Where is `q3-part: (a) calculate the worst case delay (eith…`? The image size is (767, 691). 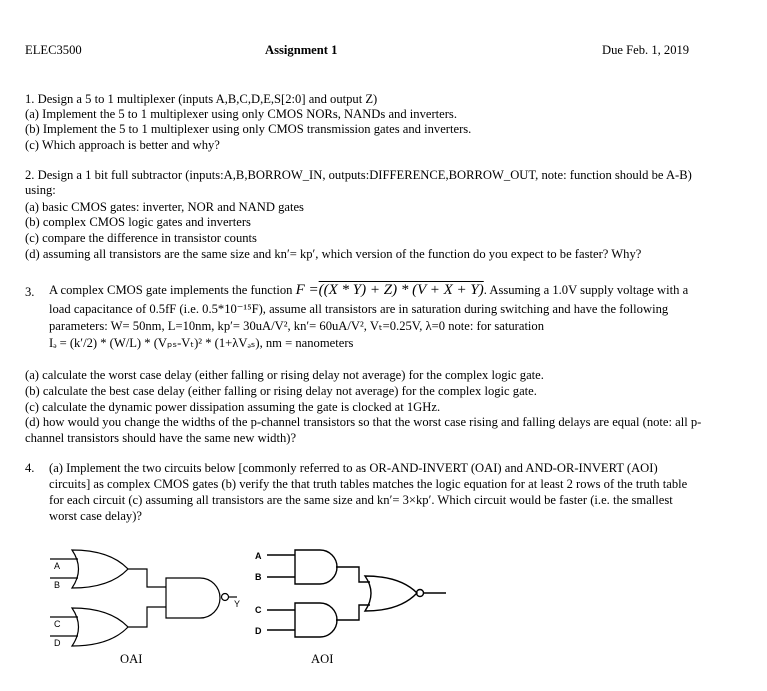
q3-part: (a) calculate the worst case delay (eith… is located at coordinates (284, 375).